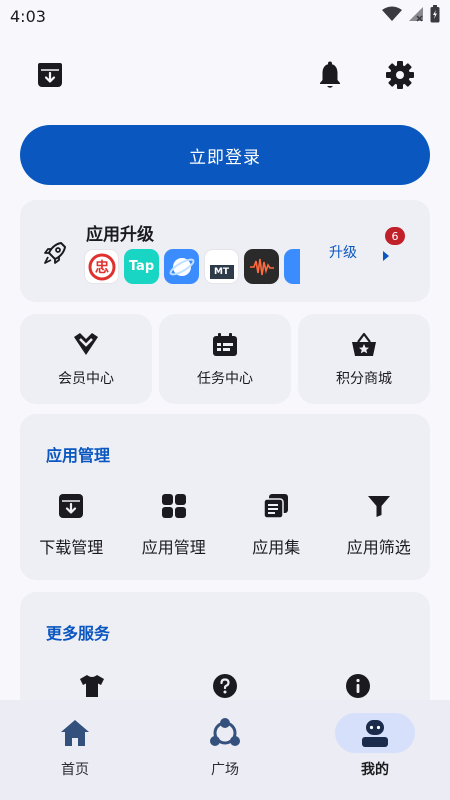 The width and height of the screenshot is (450, 800). I want to click on app-upgrade-card: 应用升级 忠 Tap MT 升级 6, so click(225, 251).